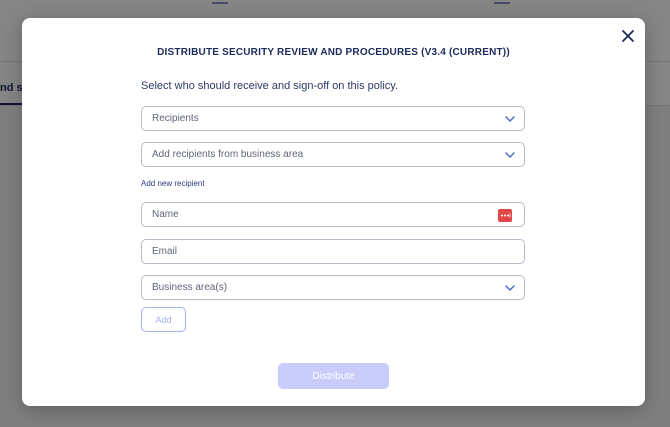  I want to click on business-area-recipients-select: Add recipients from business area, so click(333, 154).